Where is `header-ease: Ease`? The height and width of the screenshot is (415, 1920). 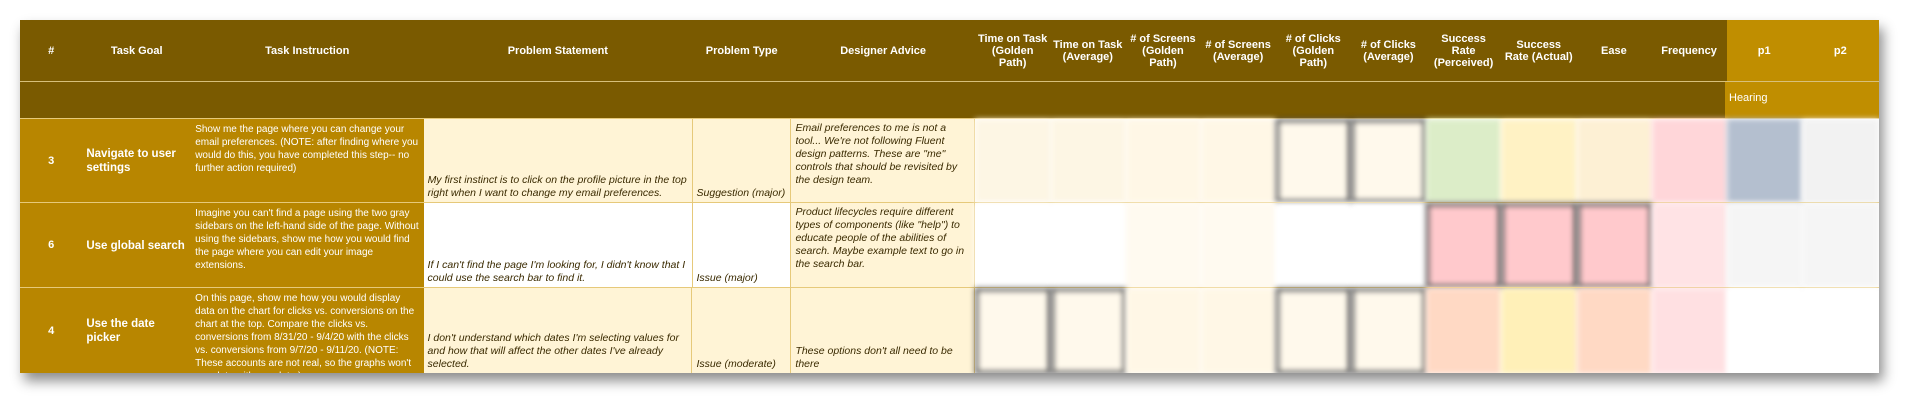 header-ease: Ease is located at coordinates (1613, 50).